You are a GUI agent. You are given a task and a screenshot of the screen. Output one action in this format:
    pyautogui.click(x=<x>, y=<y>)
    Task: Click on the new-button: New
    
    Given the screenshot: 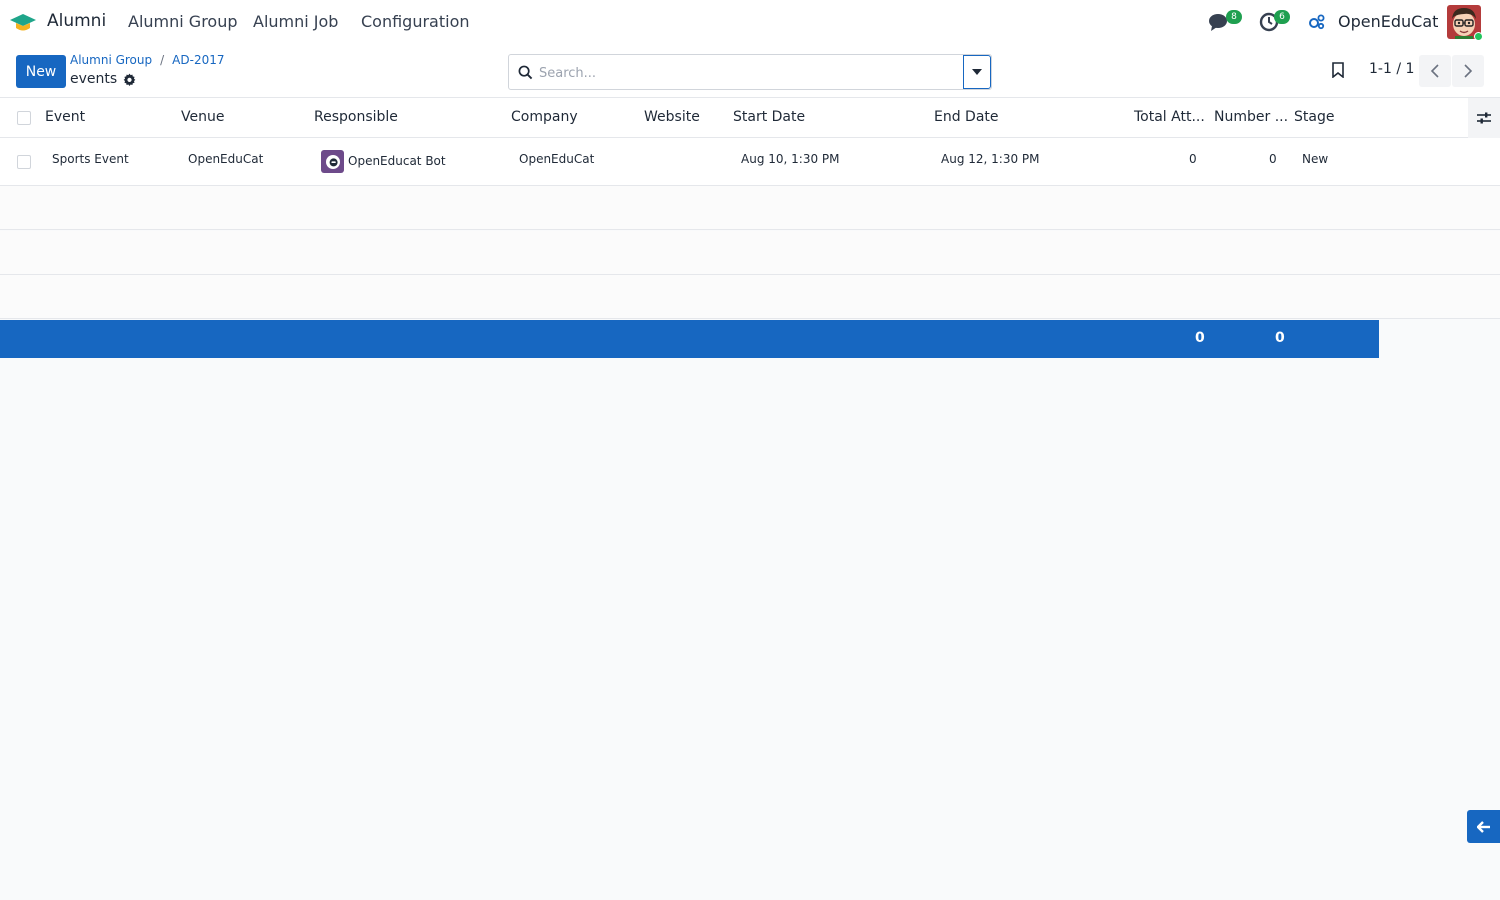 What is the action you would take?
    pyautogui.click(x=41, y=71)
    